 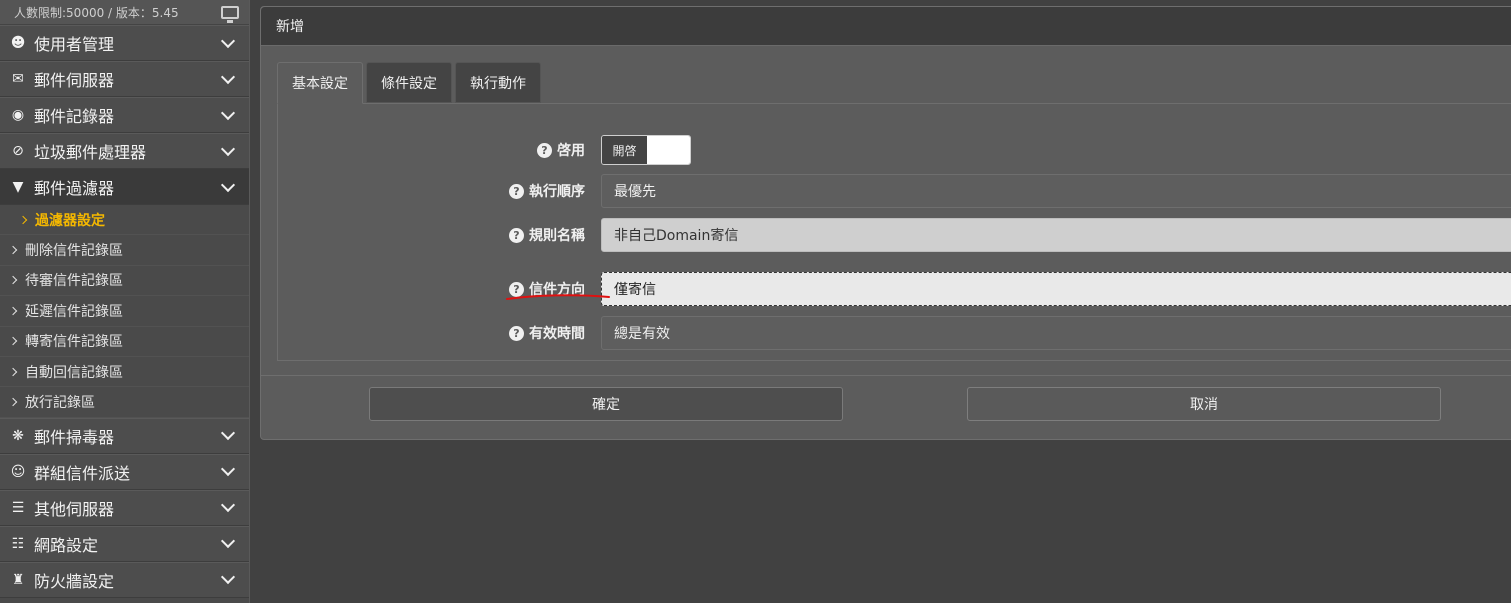 I want to click on menu-label: 郵件掃毒器, so click(x=74, y=437).